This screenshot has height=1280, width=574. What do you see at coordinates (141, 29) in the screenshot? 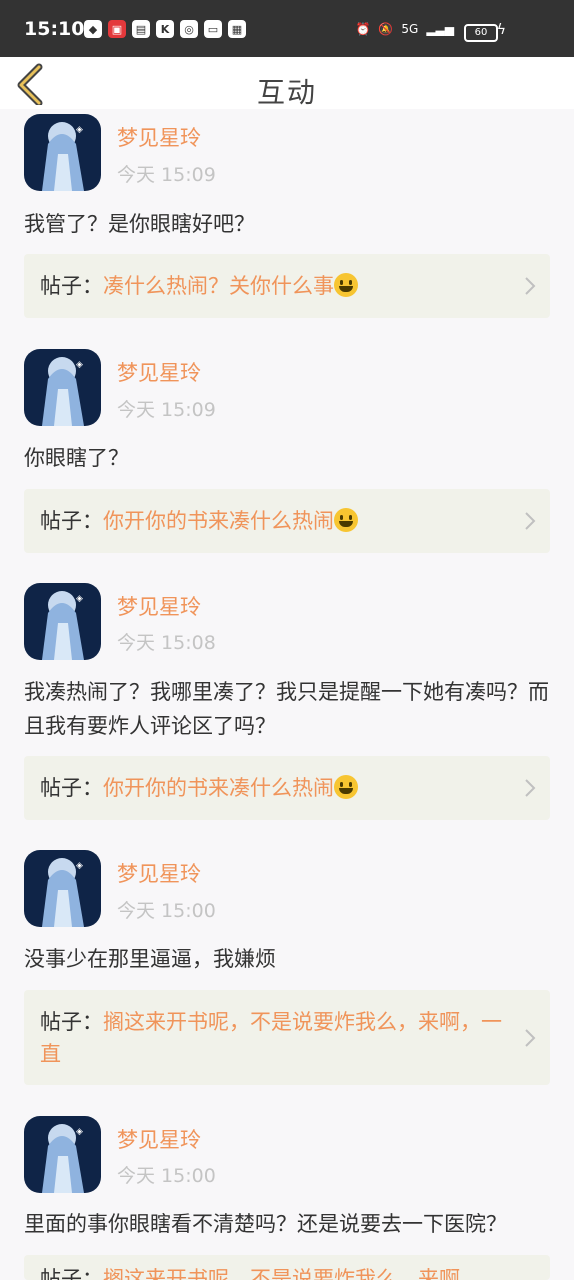
I see `app-icon: ▤` at bounding box center [141, 29].